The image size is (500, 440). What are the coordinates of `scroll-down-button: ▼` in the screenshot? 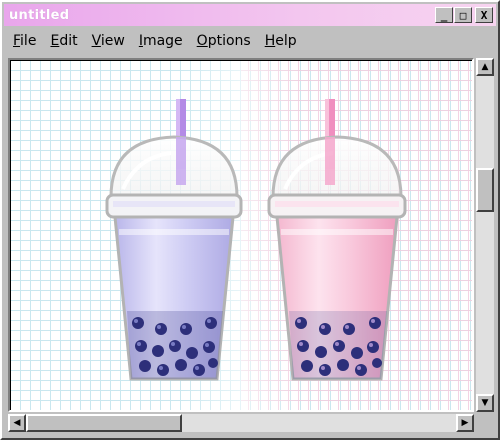 It's located at (485, 403).